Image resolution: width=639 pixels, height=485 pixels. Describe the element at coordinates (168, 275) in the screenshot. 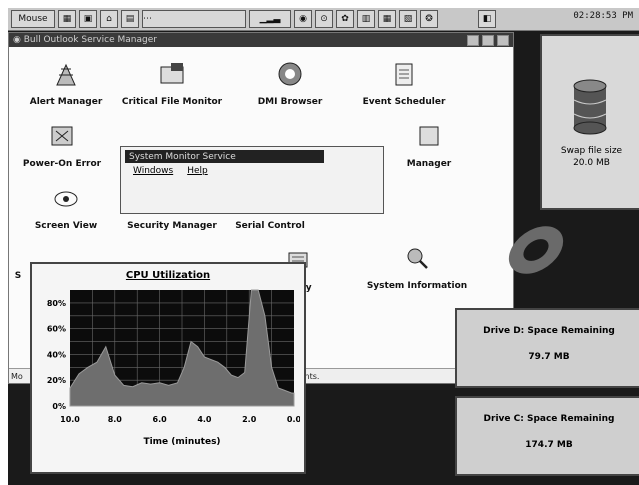

I see `chart-title: CPU Utilization` at that location.